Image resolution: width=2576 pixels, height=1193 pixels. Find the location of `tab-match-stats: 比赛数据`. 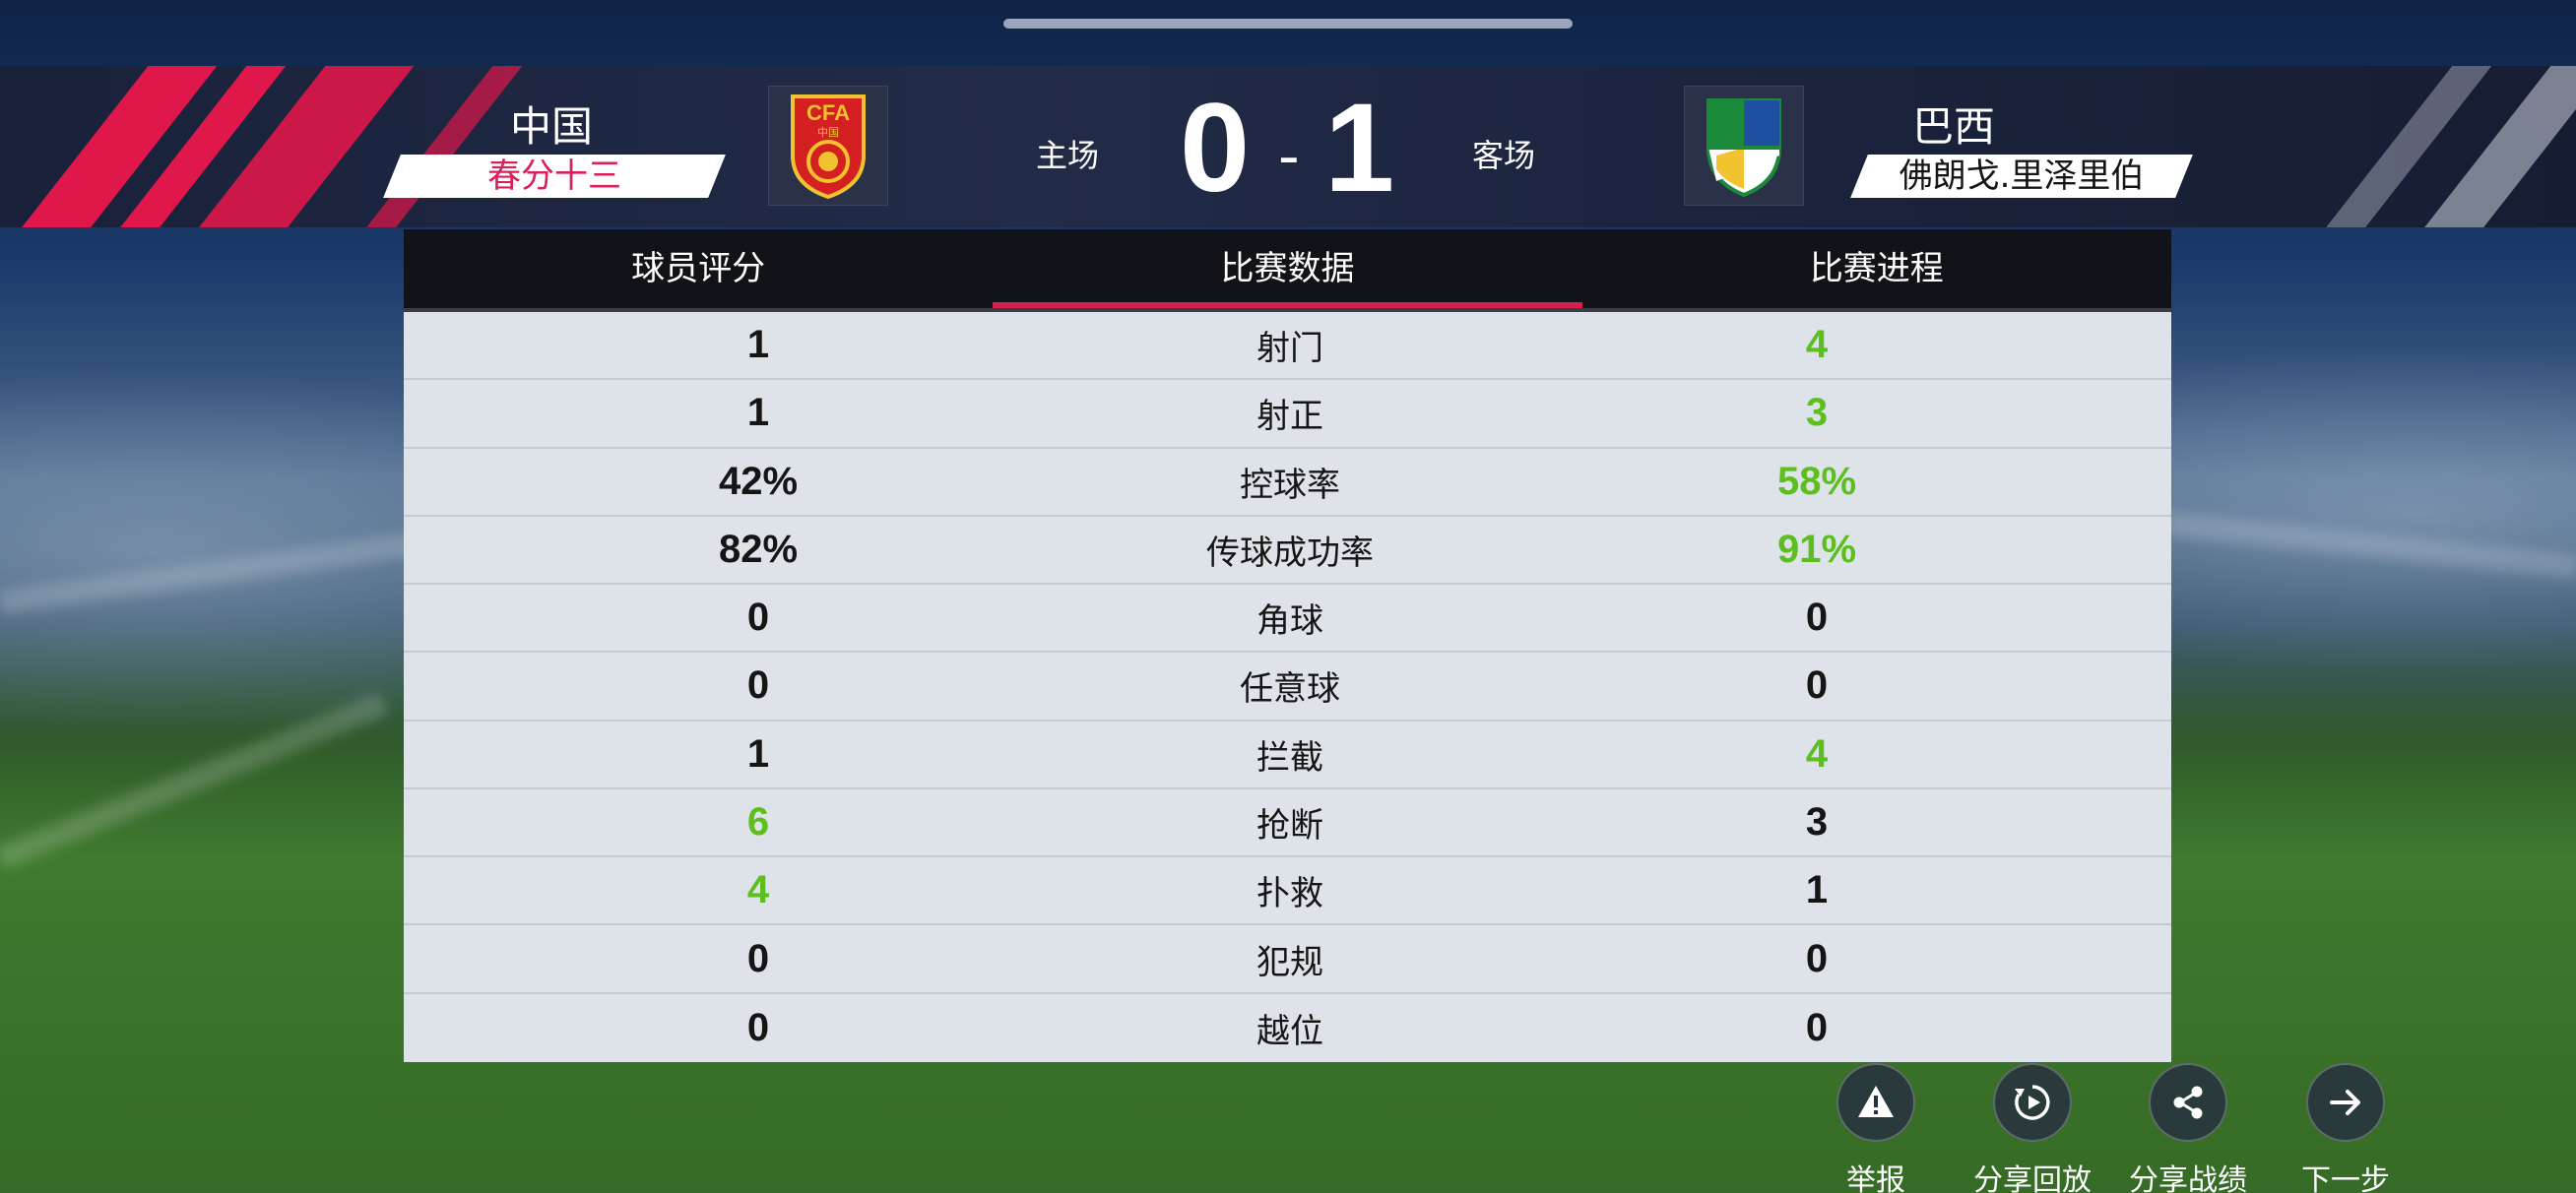

tab-match-stats: 比赛数据 is located at coordinates (1287, 268).